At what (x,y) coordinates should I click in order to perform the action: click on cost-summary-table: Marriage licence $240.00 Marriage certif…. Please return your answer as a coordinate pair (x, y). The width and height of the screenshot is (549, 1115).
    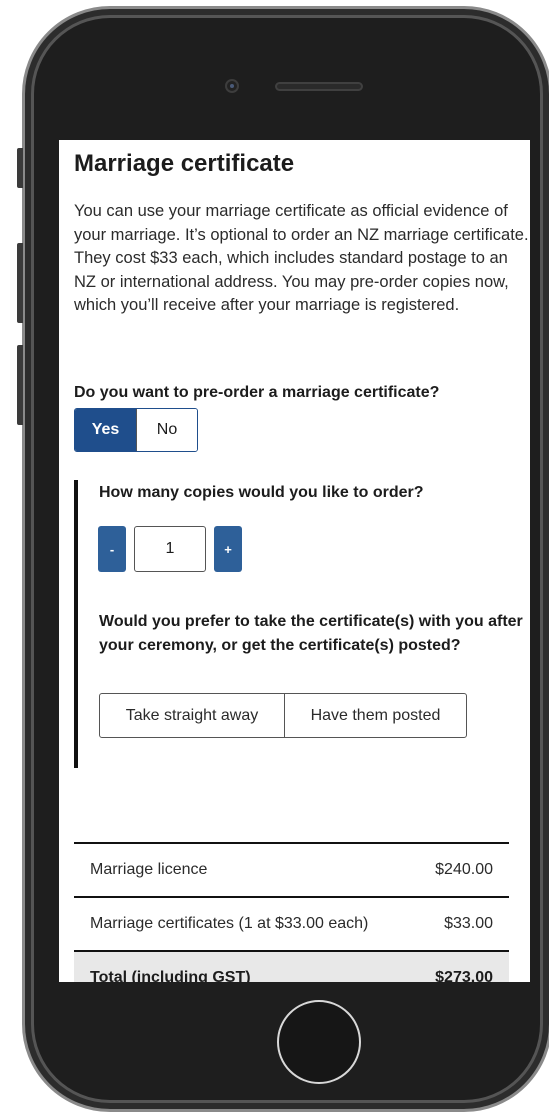
    Looking at the image, I should click on (291, 912).